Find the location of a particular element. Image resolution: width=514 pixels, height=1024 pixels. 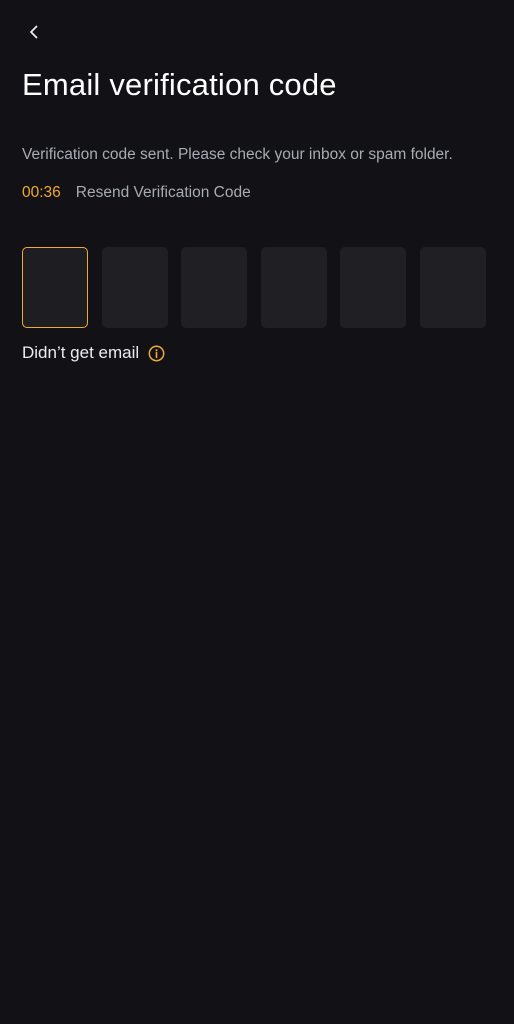

countdown-timer: 00:36 is located at coordinates (41, 192).